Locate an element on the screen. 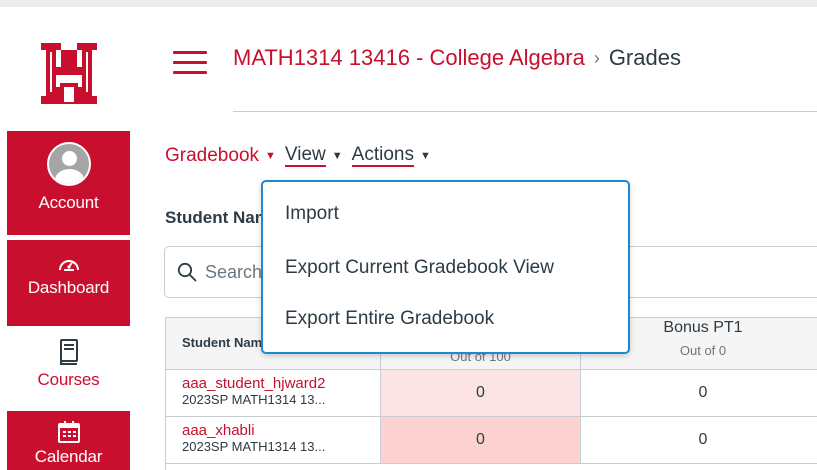 The width and height of the screenshot is (817, 470). gradebook-menu: Gradebook ▼ is located at coordinates (225, 156).